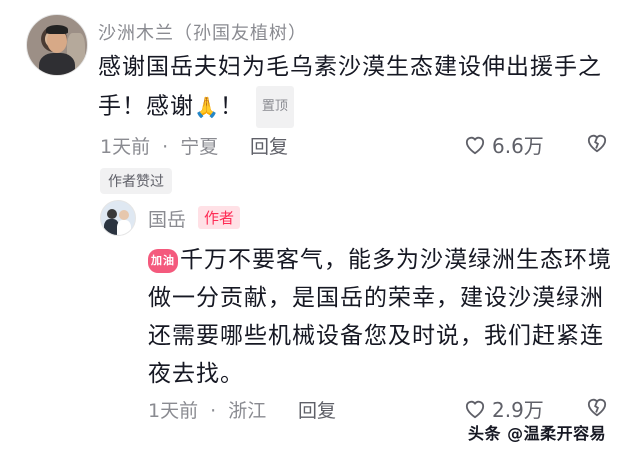  Describe the element at coordinates (136, 181) in the screenshot. I see `author-liked-tag: 作者赞过` at that location.